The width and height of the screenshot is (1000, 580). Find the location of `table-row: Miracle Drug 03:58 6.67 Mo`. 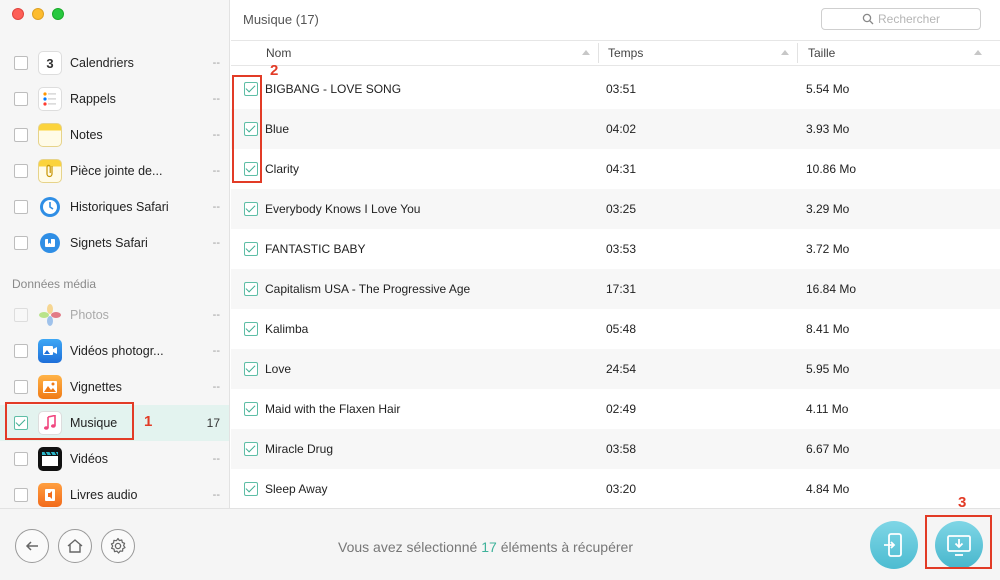

table-row: Miracle Drug 03:58 6.67 Mo is located at coordinates (615, 449).